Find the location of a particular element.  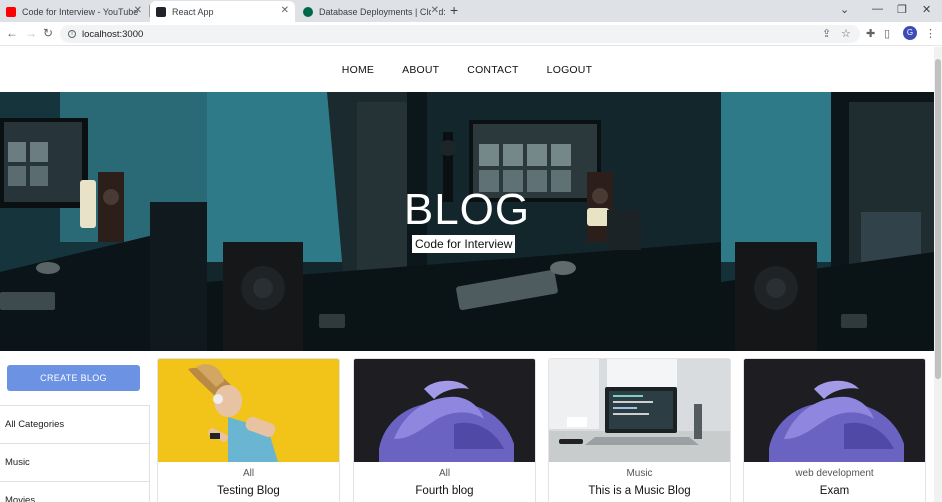

post-title: Exam is located at coordinates (834, 491).